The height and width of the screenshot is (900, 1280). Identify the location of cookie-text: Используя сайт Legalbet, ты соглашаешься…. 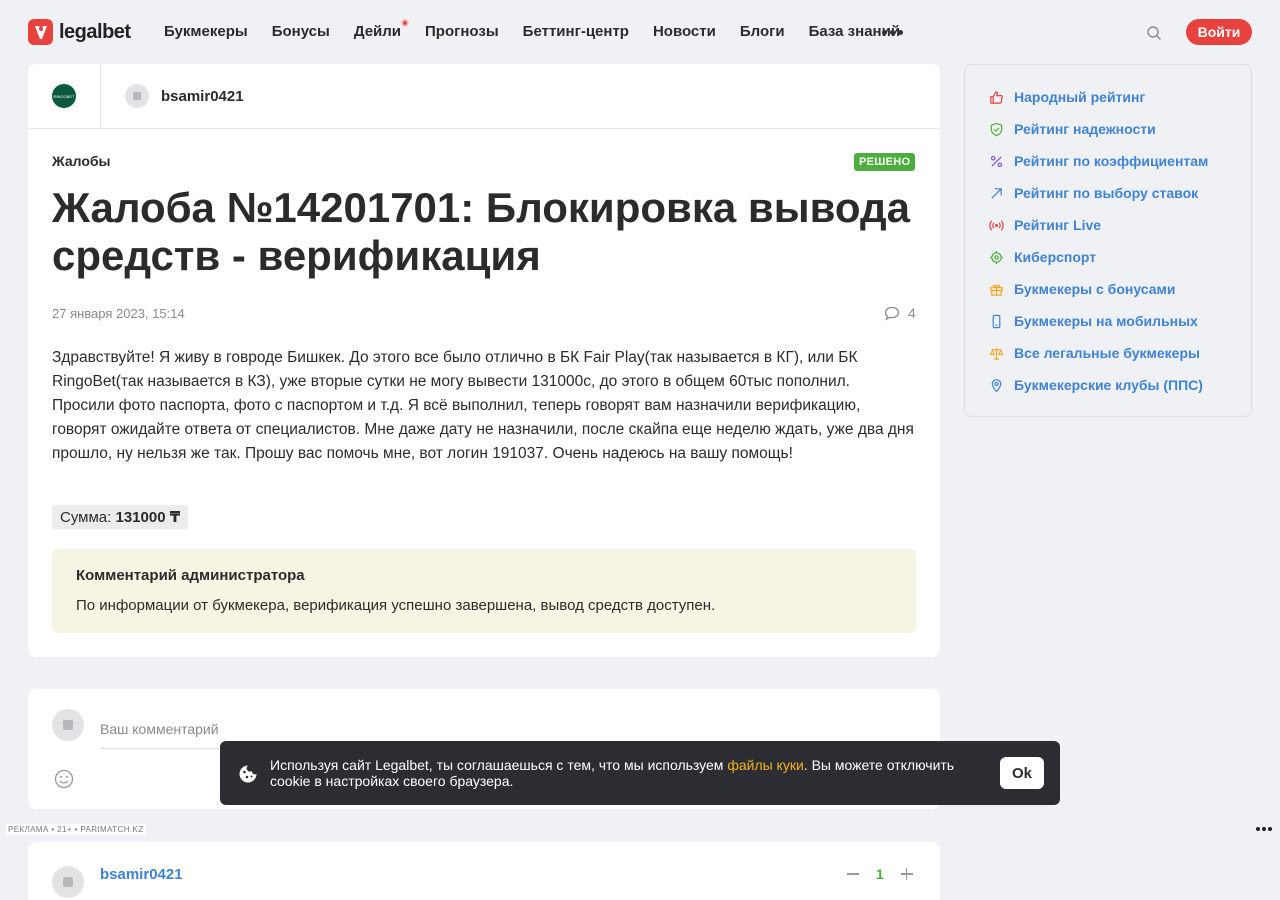
(625, 773).